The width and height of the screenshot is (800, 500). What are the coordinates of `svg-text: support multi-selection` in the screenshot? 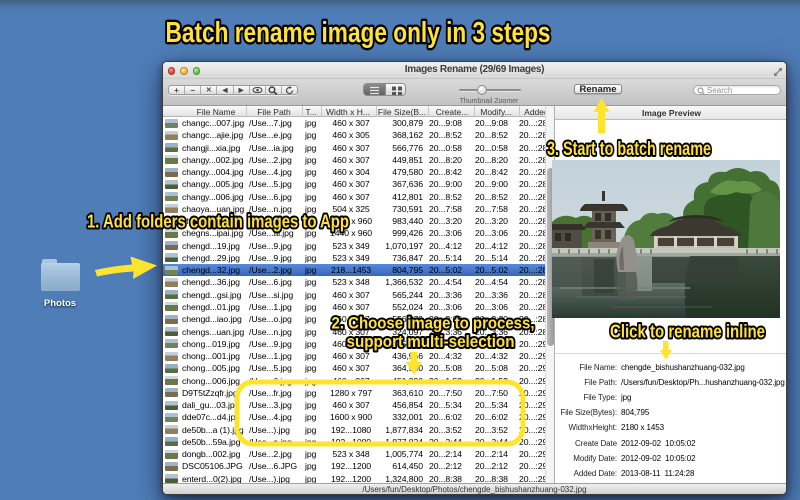 It's located at (431, 342).